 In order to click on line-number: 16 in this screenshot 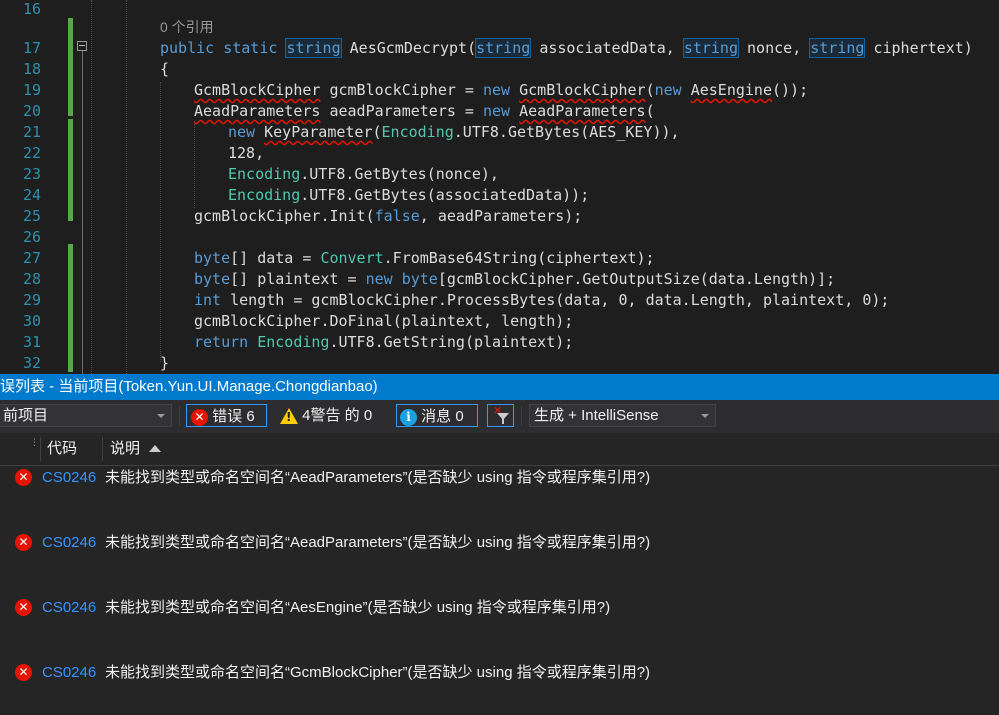, I will do `click(31, 9)`.